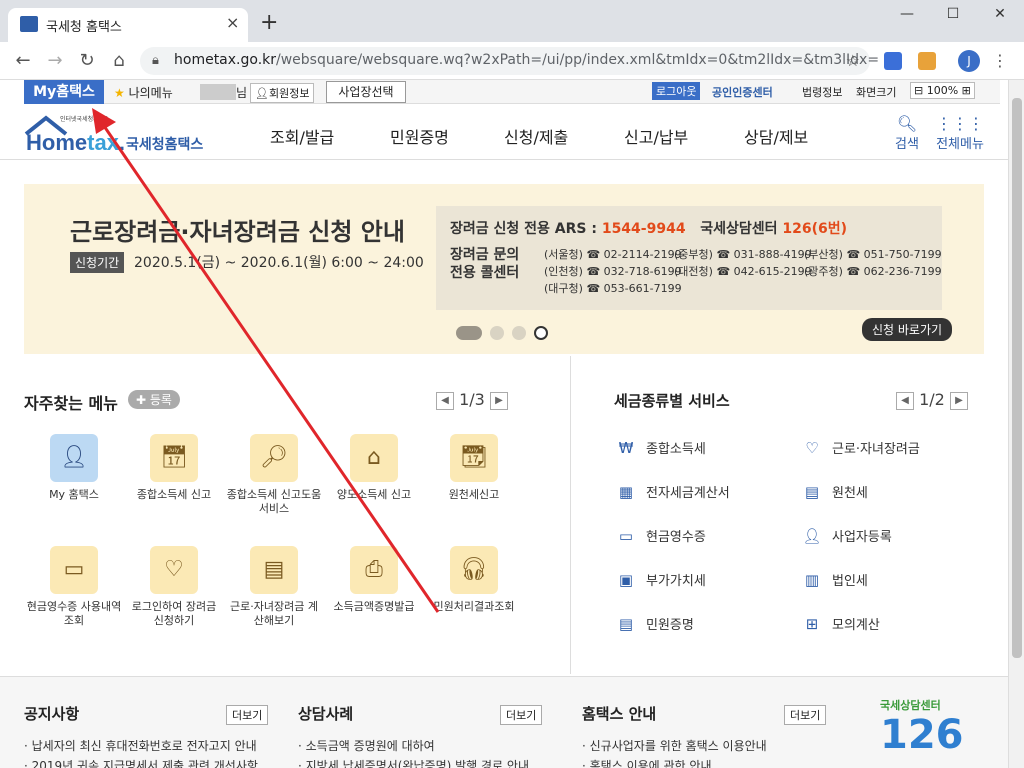 The image size is (1024, 768). I want to click on svg-text: Hometax., so click(75, 142).